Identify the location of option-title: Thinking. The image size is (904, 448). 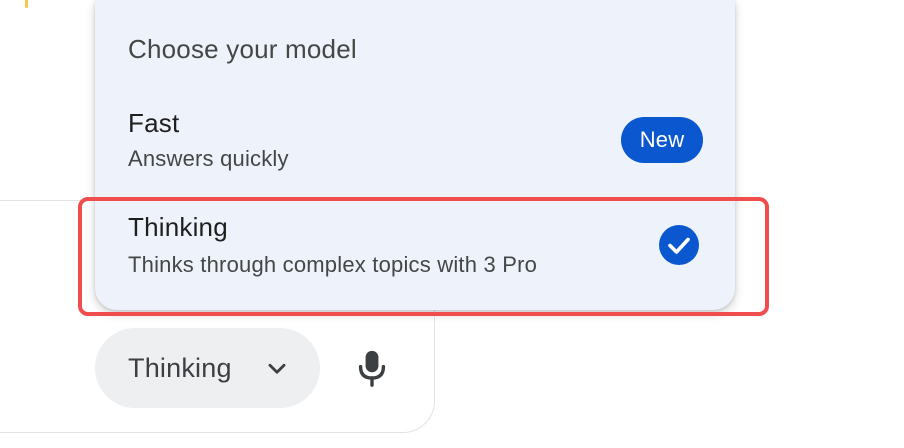
(178, 227).